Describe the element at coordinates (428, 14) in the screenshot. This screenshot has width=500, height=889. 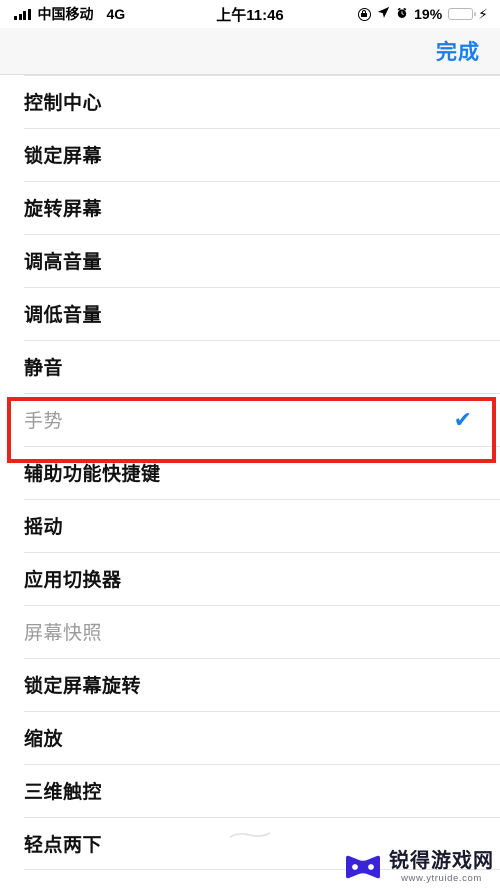
I see `battery-percent-label: 19%` at that location.